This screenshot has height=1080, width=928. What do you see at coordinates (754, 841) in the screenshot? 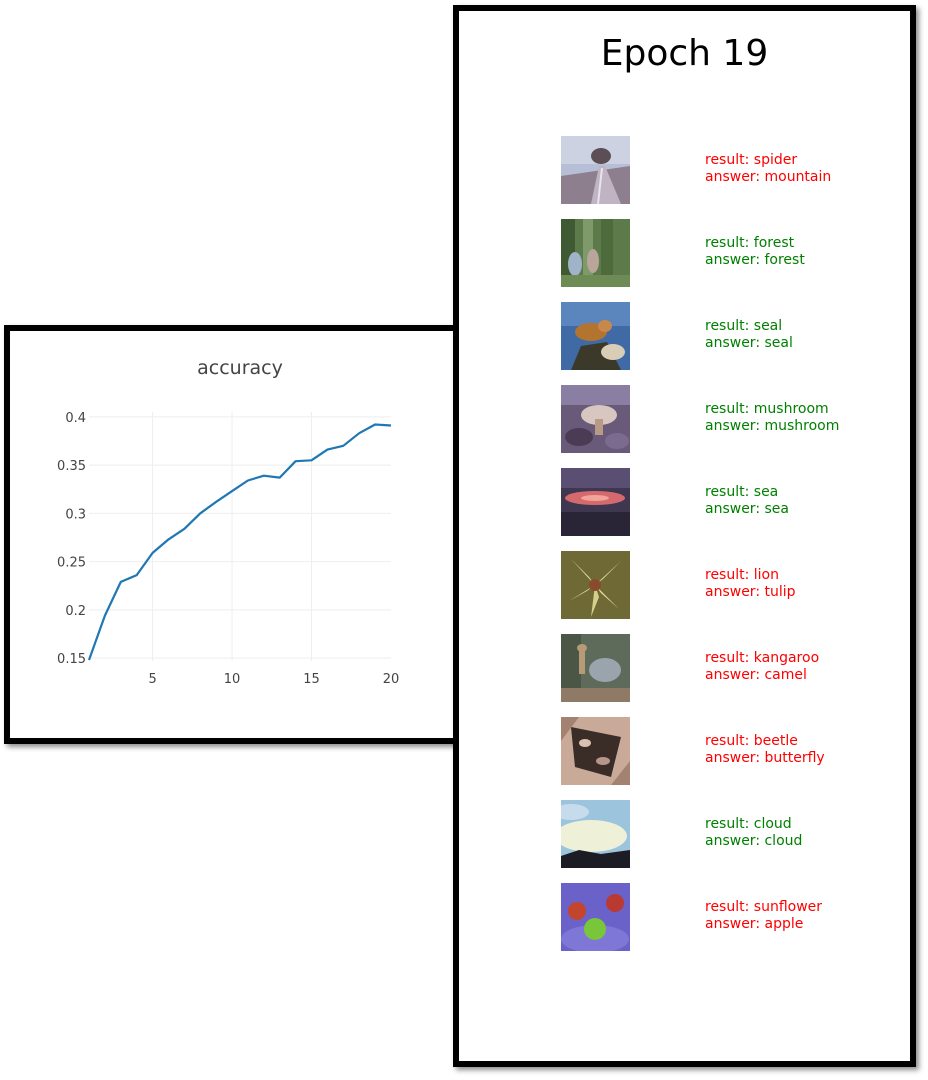
I see `answer-text: answer: cloud` at bounding box center [754, 841].